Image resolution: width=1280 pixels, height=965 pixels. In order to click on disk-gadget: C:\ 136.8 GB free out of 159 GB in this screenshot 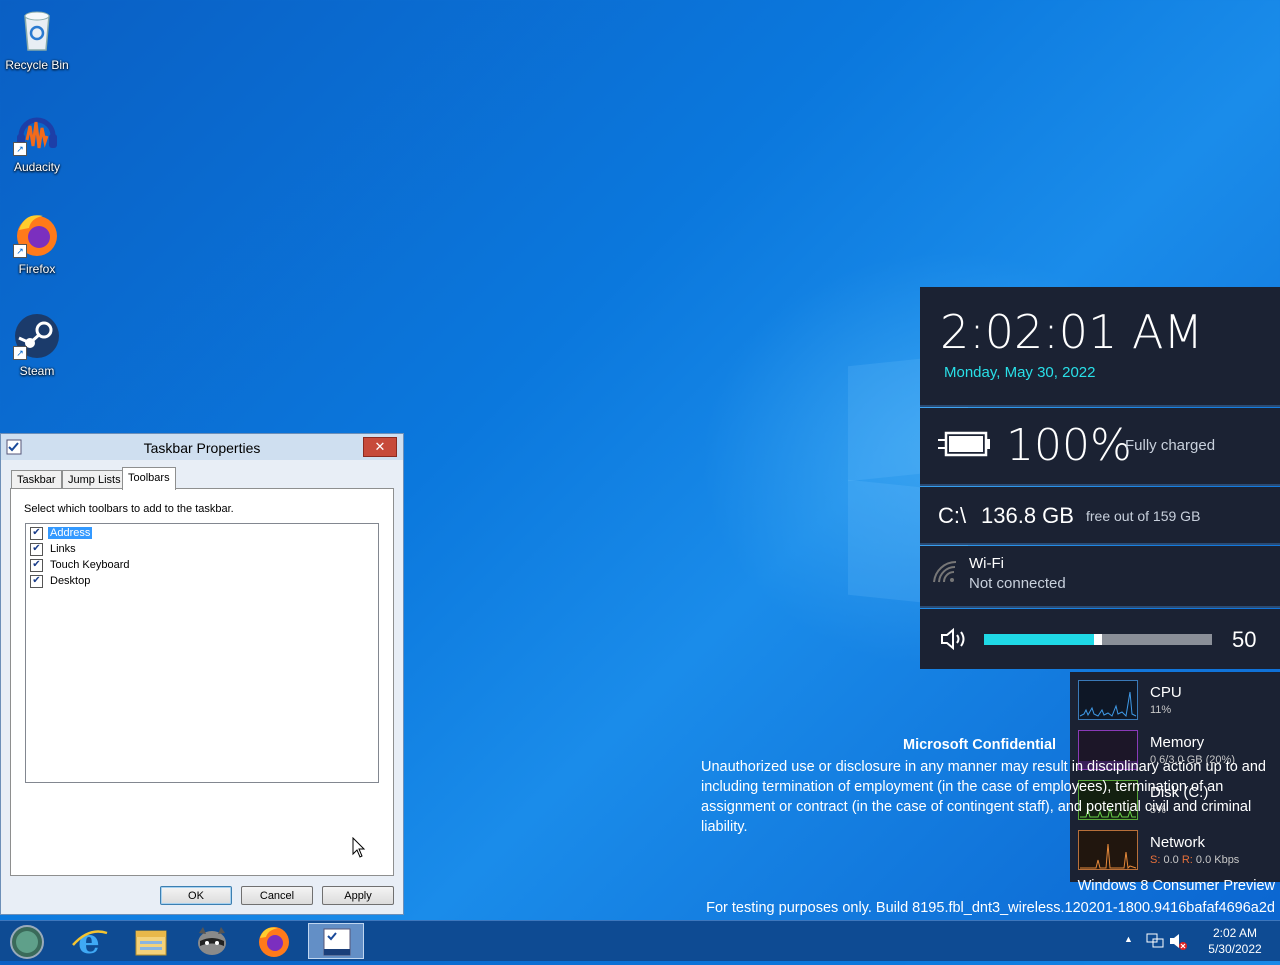, I will do `click(1100, 515)`.